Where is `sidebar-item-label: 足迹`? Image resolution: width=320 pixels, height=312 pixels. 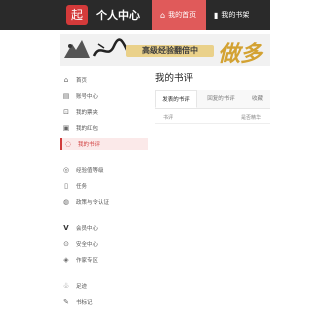
sidebar-item-label: 足迹 is located at coordinates (82, 287).